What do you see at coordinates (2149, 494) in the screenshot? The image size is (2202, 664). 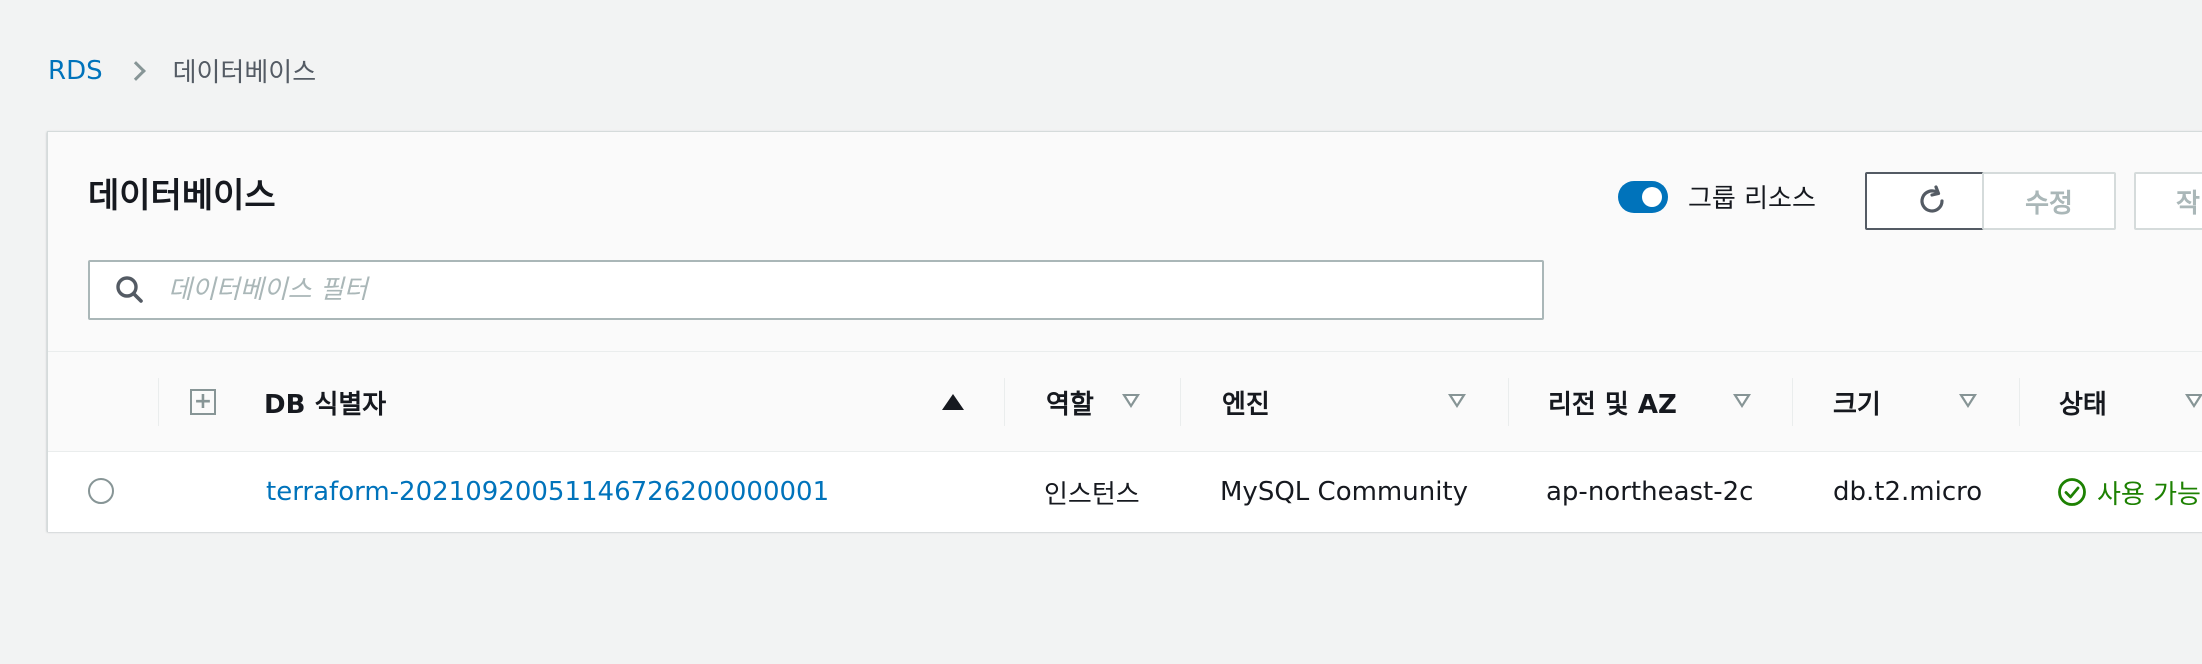 I see `status-label: 사용 가능` at bounding box center [2149, 494].